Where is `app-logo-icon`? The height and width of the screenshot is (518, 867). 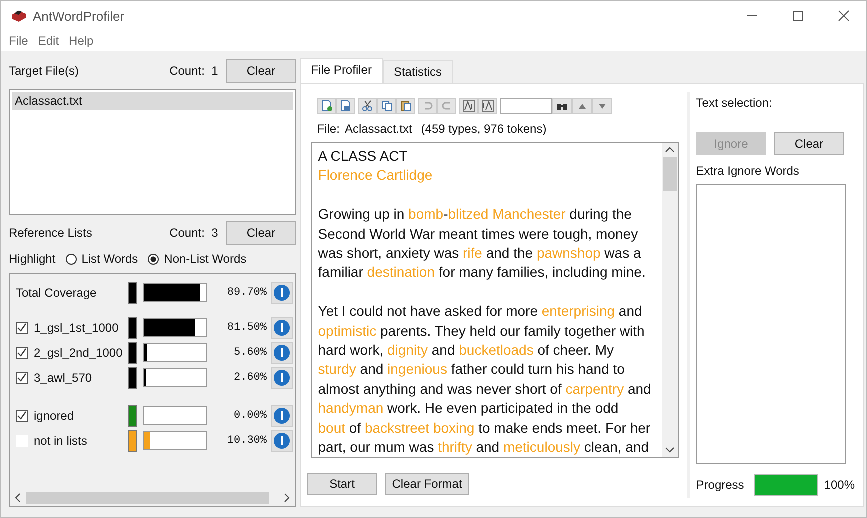 app-logo-icon is located at coordinates (19, 16).